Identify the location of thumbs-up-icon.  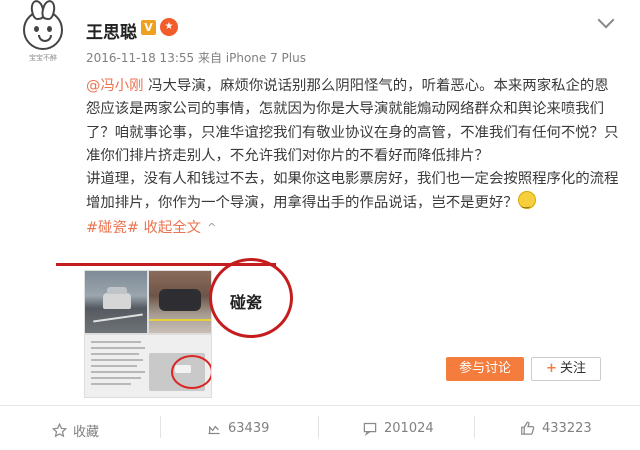
(528, 428).